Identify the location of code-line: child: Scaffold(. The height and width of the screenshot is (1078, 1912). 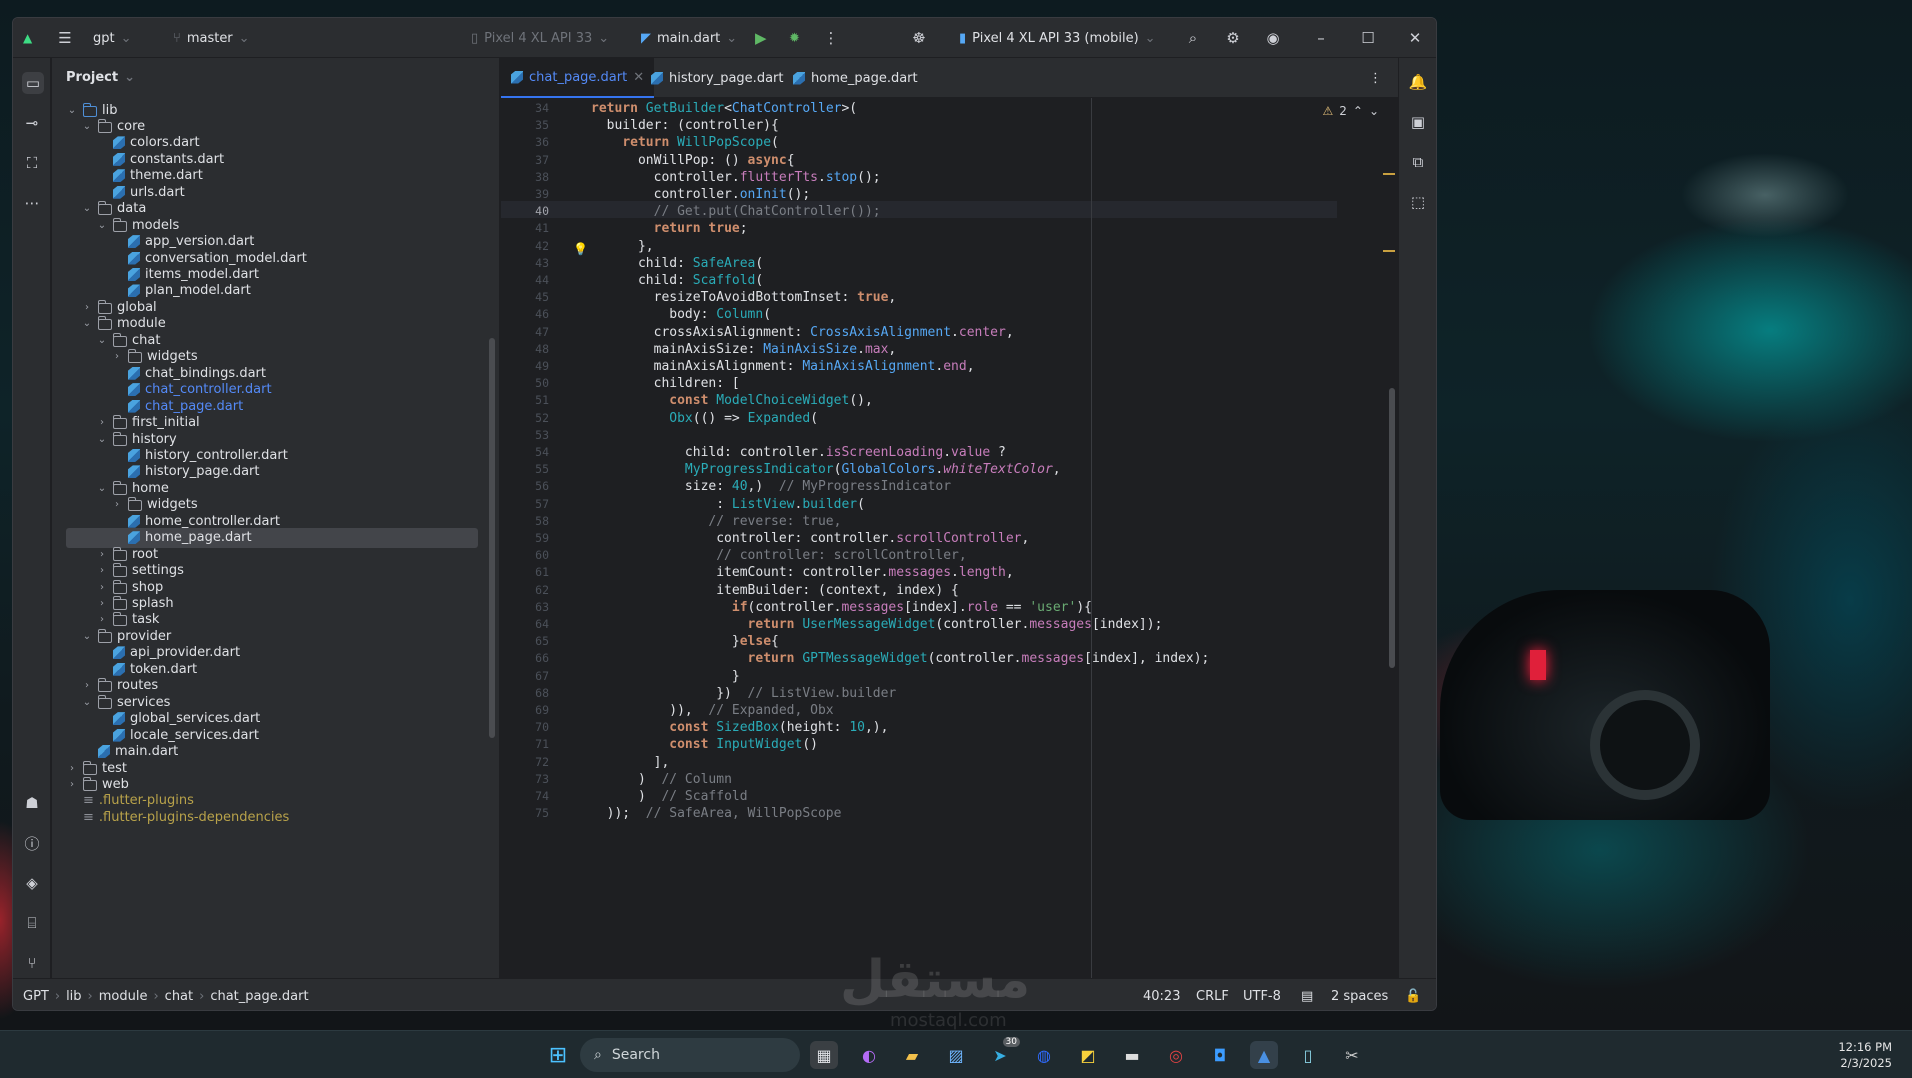
(677, 280).